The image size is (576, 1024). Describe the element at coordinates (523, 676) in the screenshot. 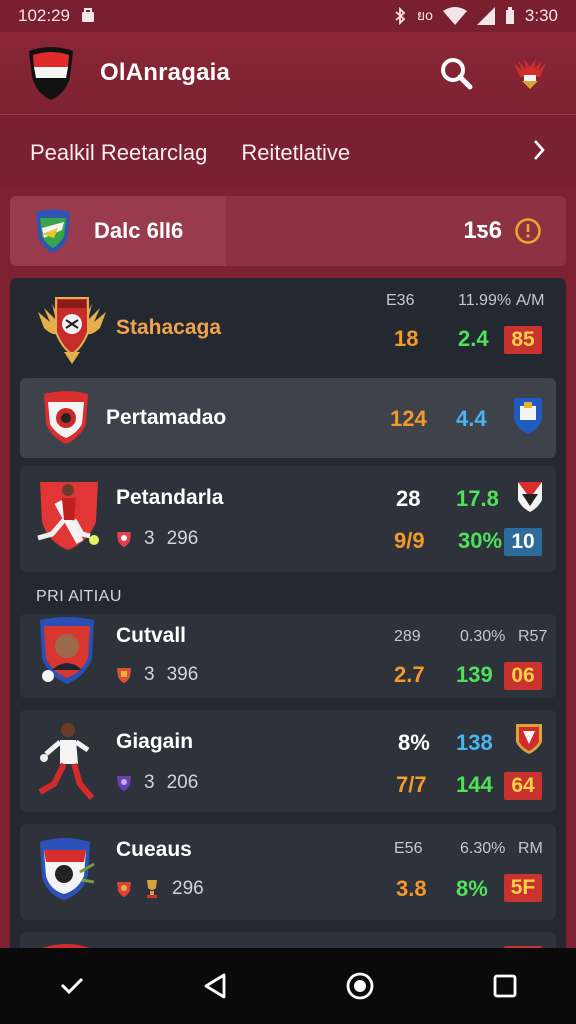

I see `score-box: 06` at that location.